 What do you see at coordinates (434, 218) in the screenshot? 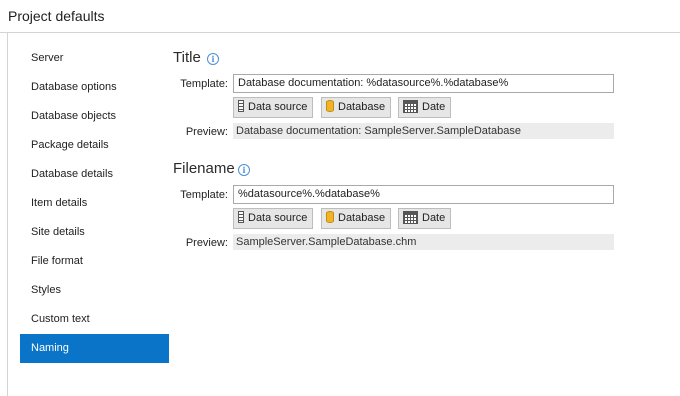
I see `filename-date-label: Date` at bounding box center [434, 218].